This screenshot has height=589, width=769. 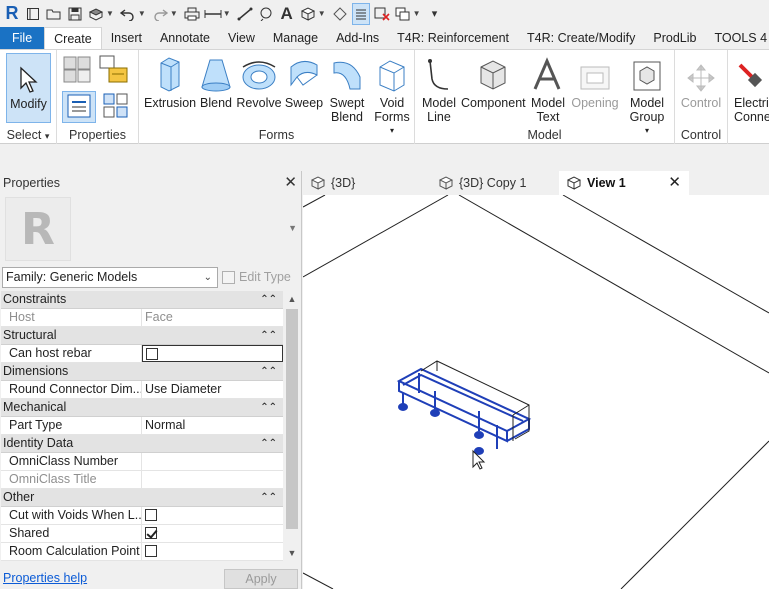 I want to click on select-panel-label: Select ▾, so click(x=28, y=135).